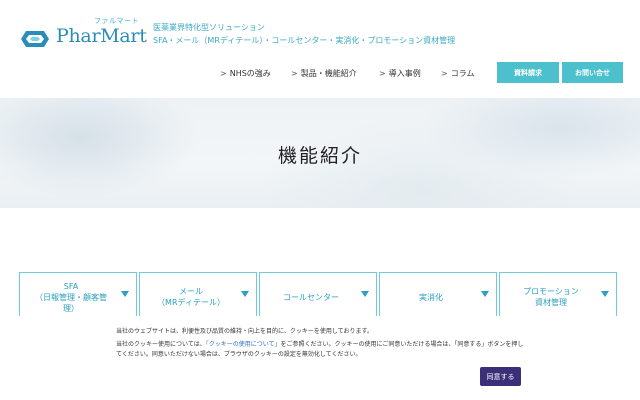 This screenshot has width=640, height=400. I want to click on tab-mail: メール （MRディテール）, so click(198, 297).